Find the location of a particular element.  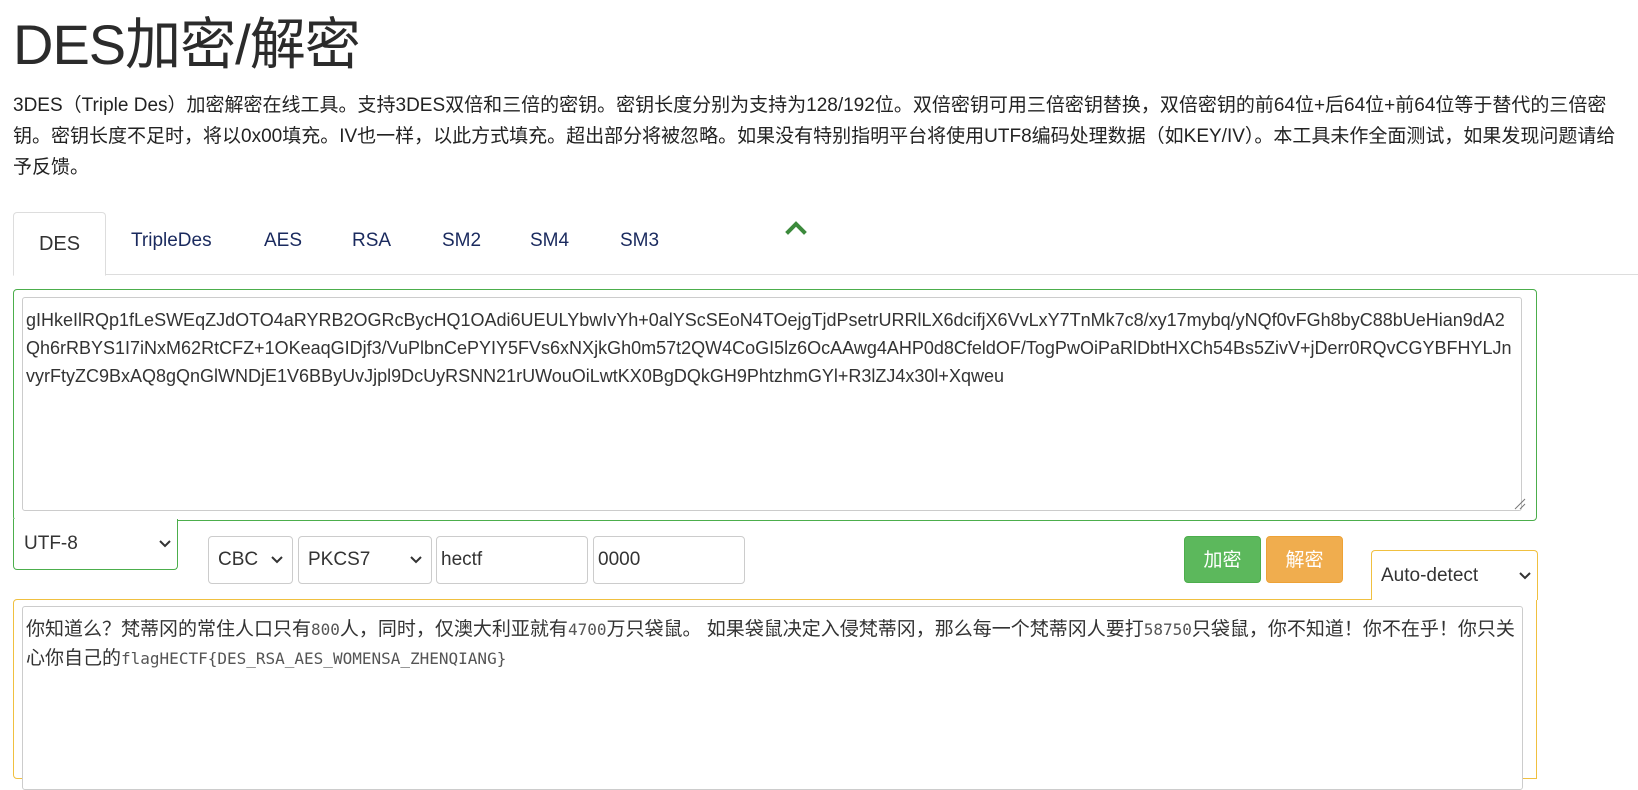

tab-sm3: SM3 is located at coordinates (639, 243).